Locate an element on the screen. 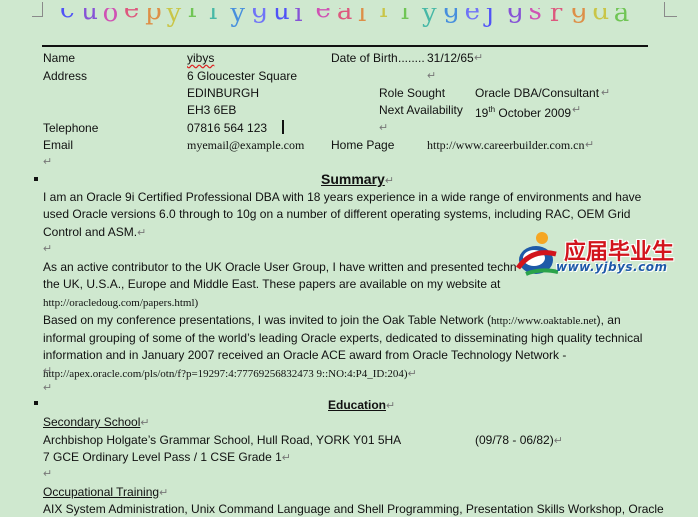 This screenshot has width=698, height=517. homepage-label: Home Page is located at coordinates (363, 145).